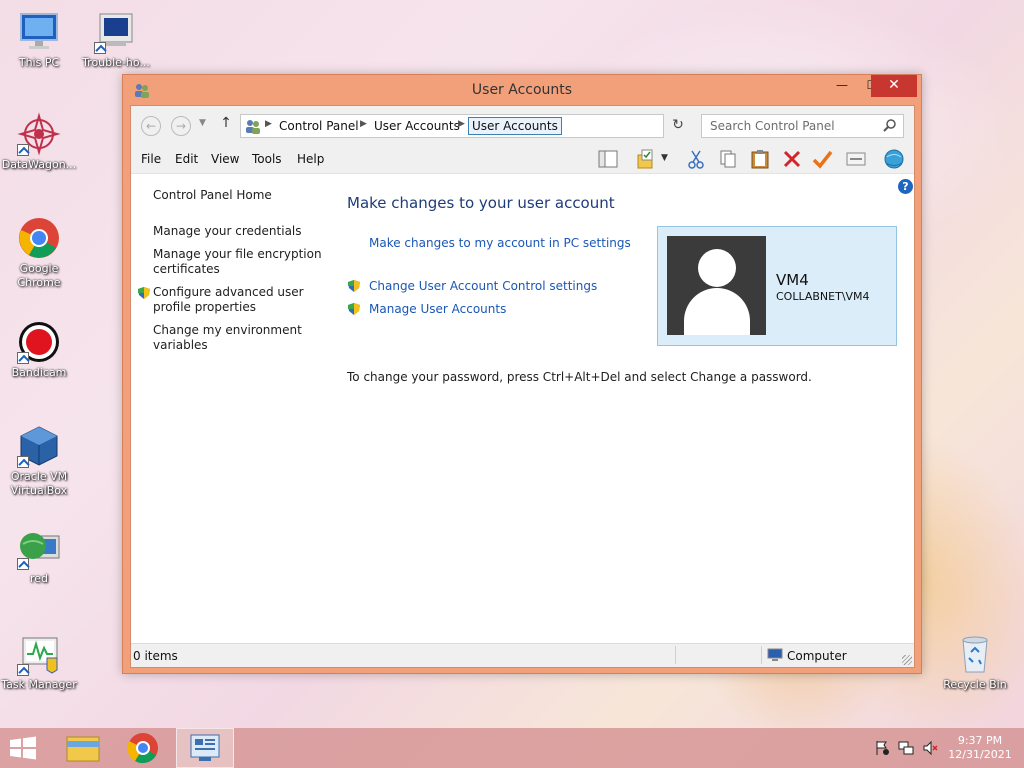 The image size is (1024, 768). Describe the element at coordinates (894, 86) in the screenshot. I see `close-button: ✕` at that location.